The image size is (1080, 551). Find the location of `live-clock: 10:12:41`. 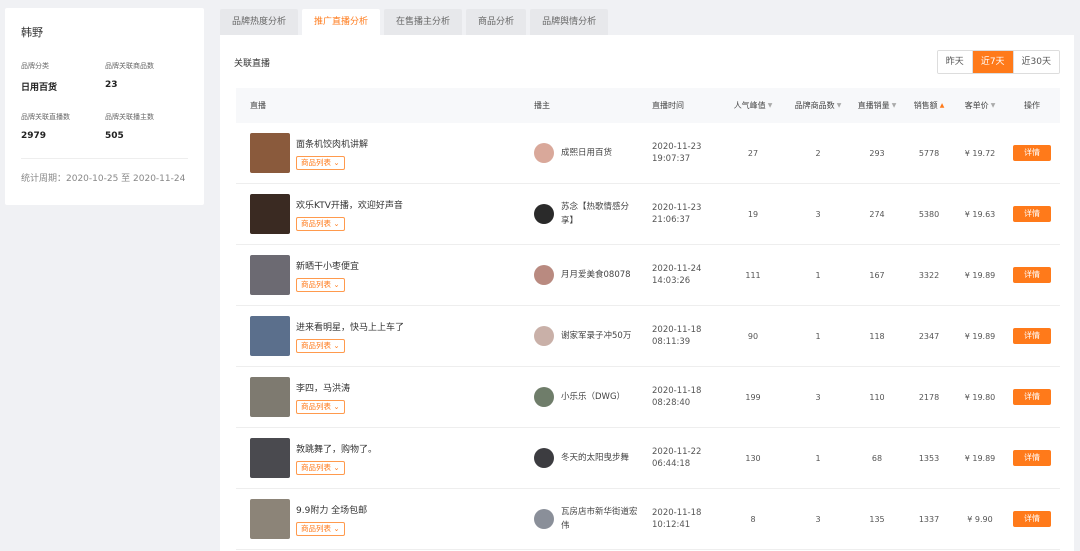

live-clock: 10:12:41 is located at coordinates (671, 525).